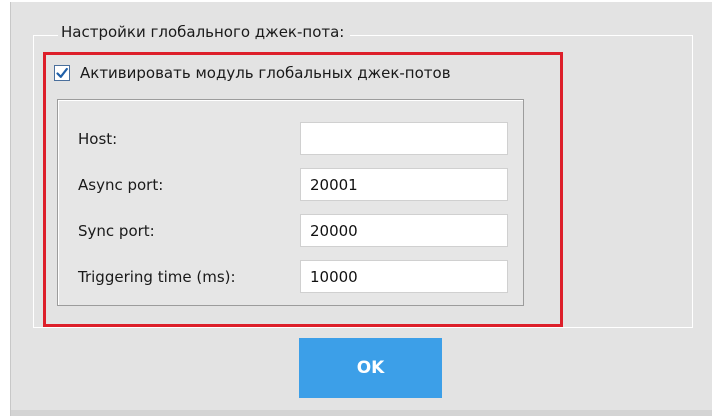 The width and height of the screenshot is (712, 417). Describe the element at coordinates (204, 32) in the screenshot. I see `groupbox-title: Настройки глобального джек-пота:` at that location.